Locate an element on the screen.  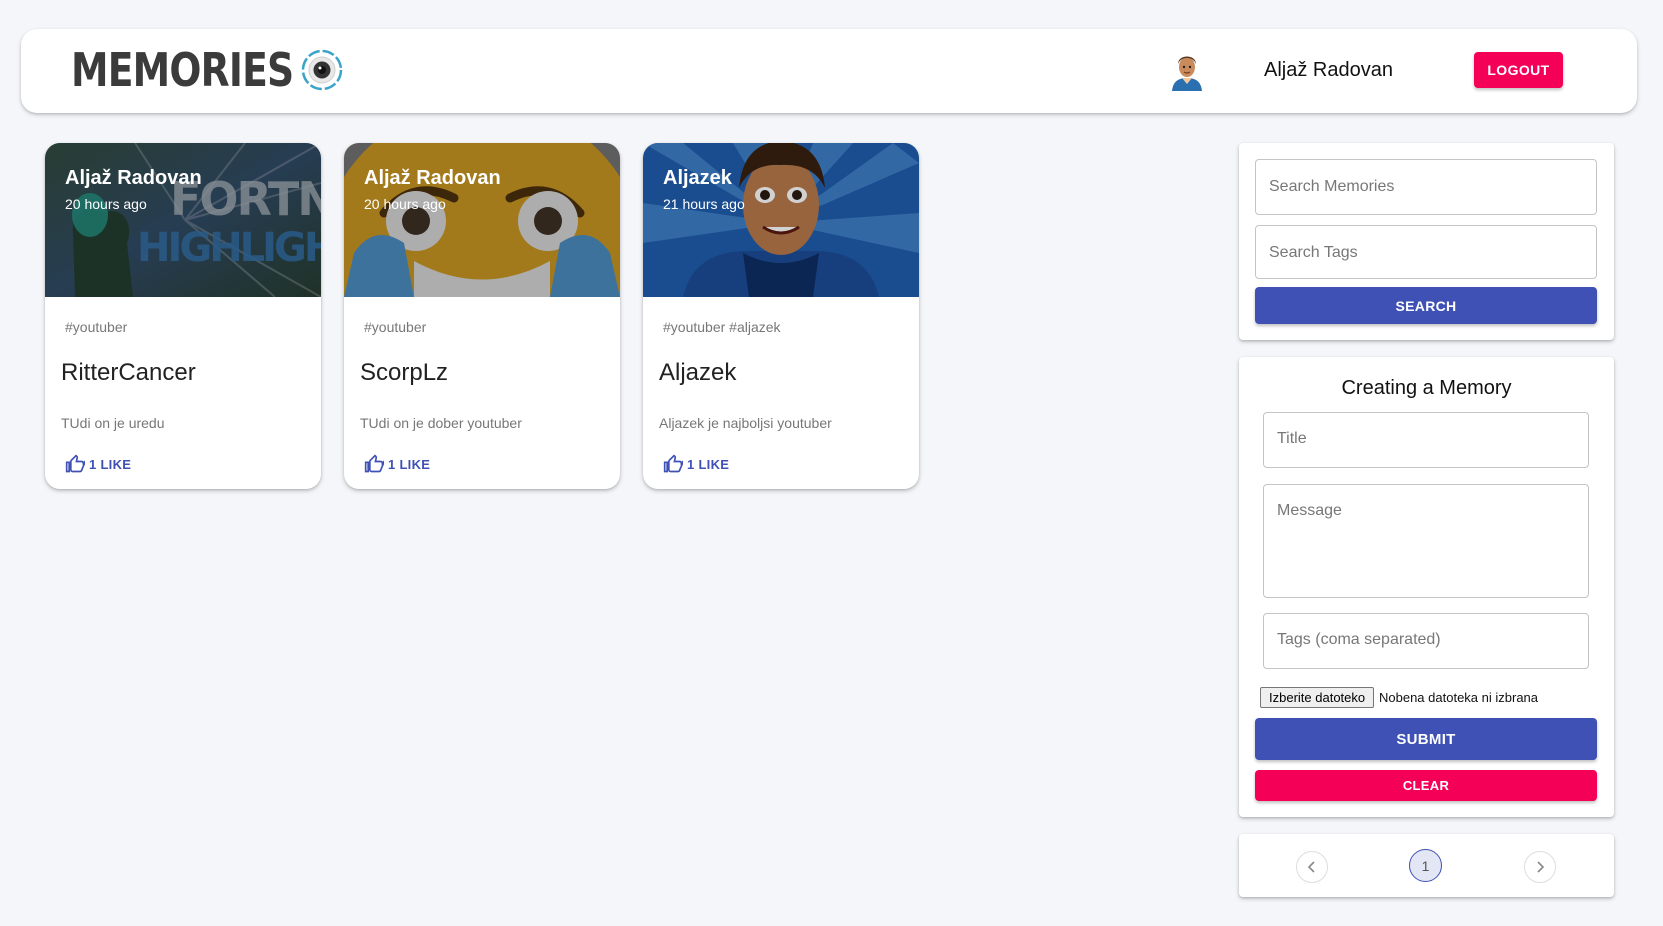
form-title: Creating a Memory is located at coordinates (1426, 388).